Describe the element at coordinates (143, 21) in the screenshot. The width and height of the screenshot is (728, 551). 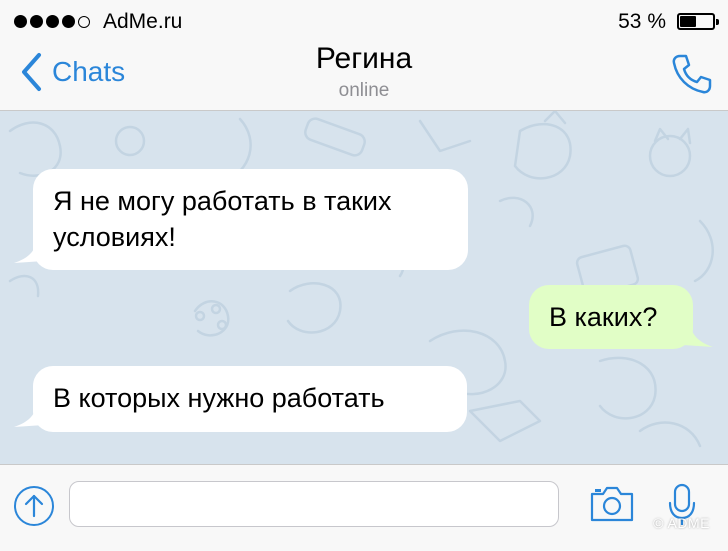
I see `carrier-name: AdMe.ru` at that location.